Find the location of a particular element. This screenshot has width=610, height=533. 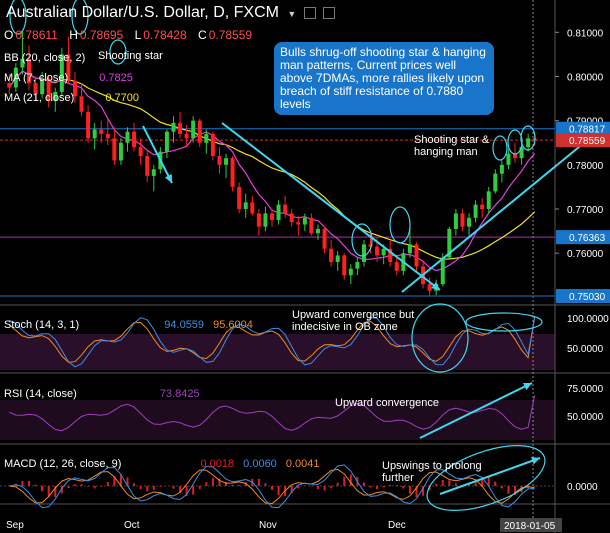

rsi-note: Upward convergence is located at coordinates (387, 403).